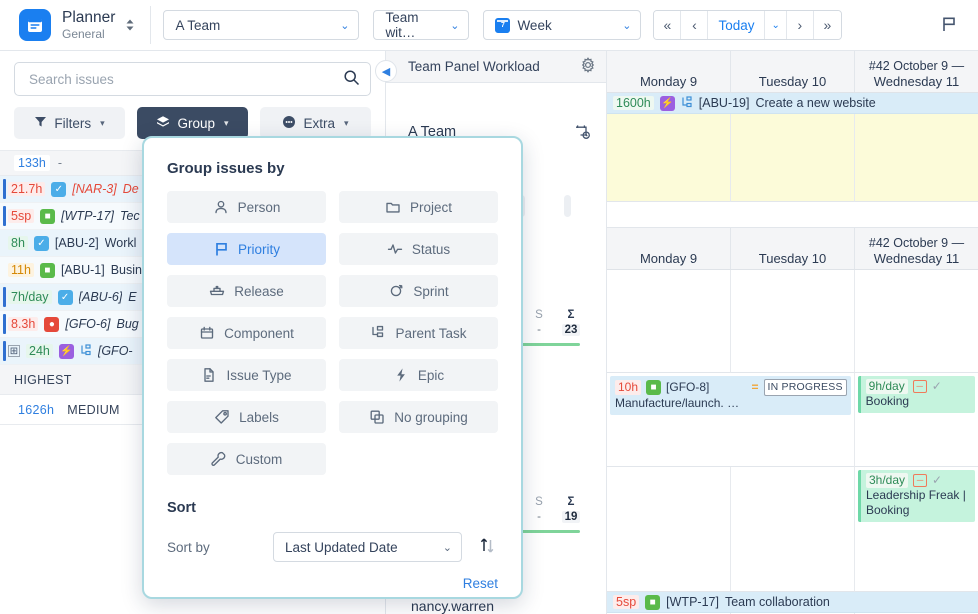 This screenshot has width=978, height=614. Describe the element at coordinates (937, 480) in the screenshot. I see `verified-icon: ✓` at that location.